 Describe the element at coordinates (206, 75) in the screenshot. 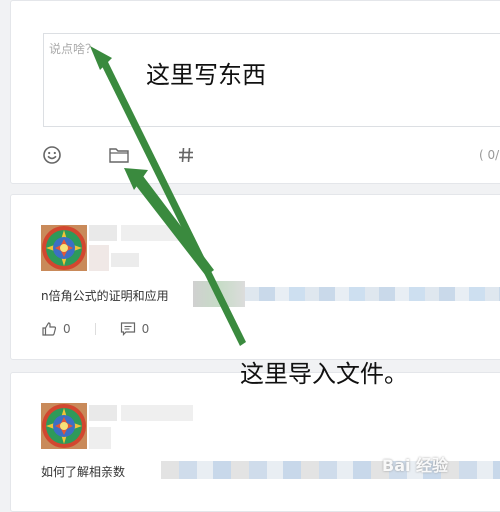

I see `annotation-write-here: 这里写东西` at that location.